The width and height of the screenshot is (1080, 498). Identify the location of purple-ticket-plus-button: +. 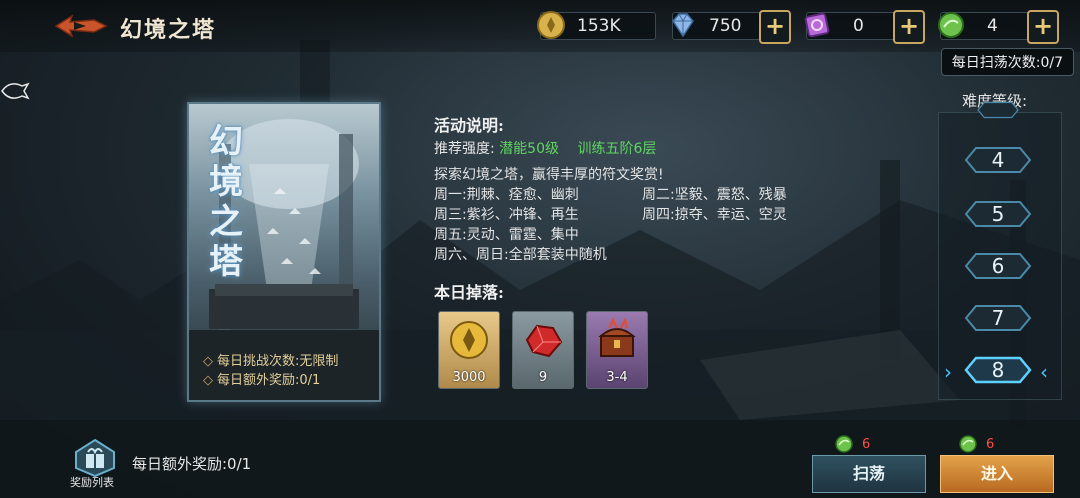
(909, 27).